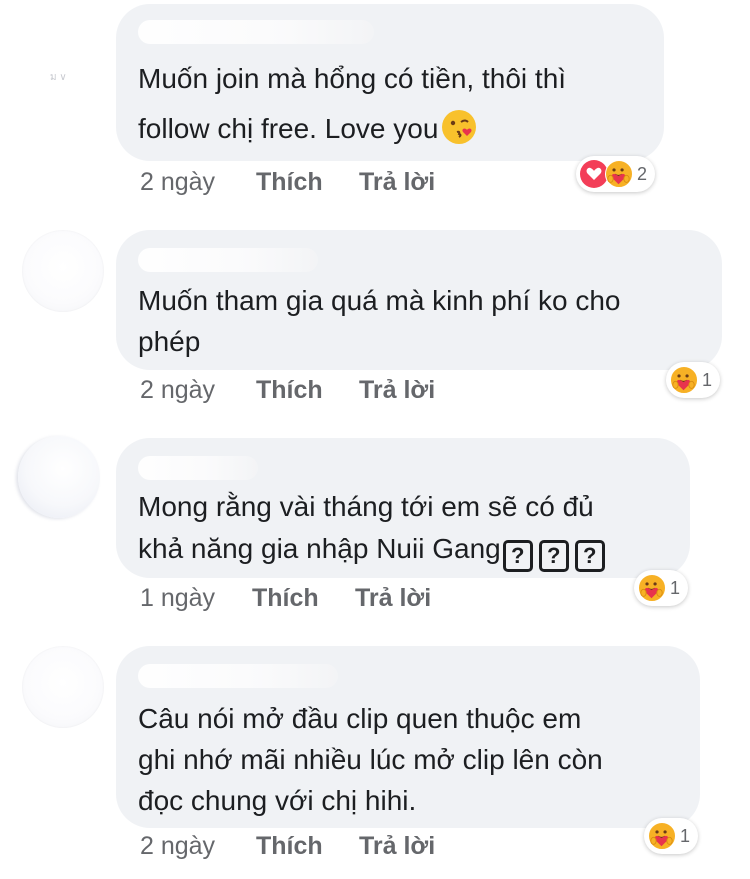 The image size is (750, 879). I want to click on reaction-count: 2, so click(642, 173).